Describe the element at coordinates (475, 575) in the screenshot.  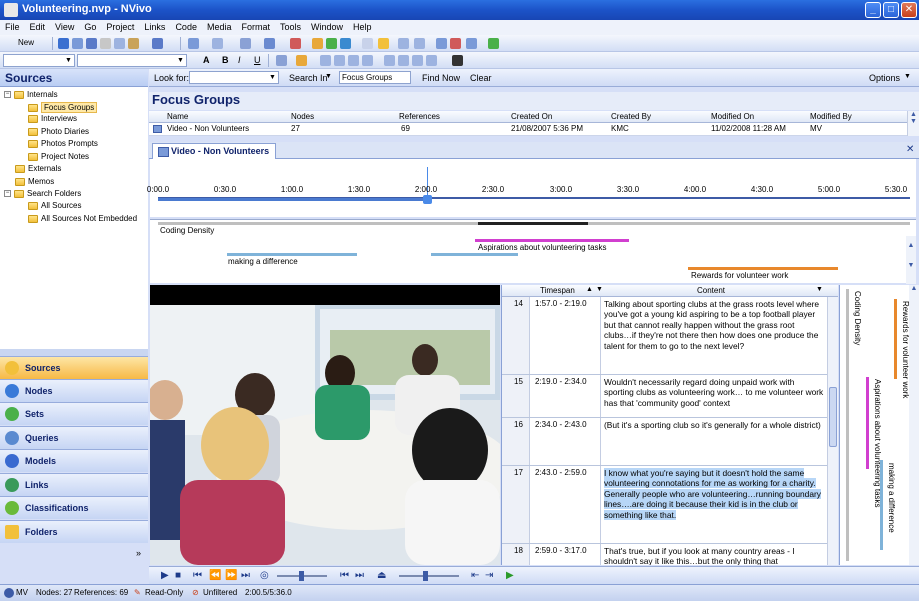
I see `insert-row-icon: ⇤` at that location.